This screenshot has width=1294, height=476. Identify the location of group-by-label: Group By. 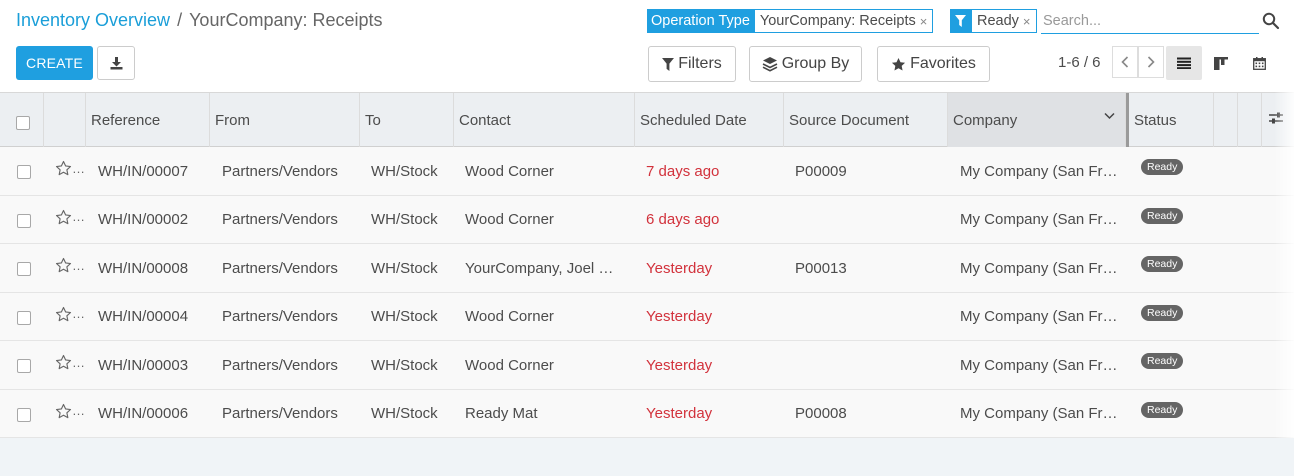
(815, 63).